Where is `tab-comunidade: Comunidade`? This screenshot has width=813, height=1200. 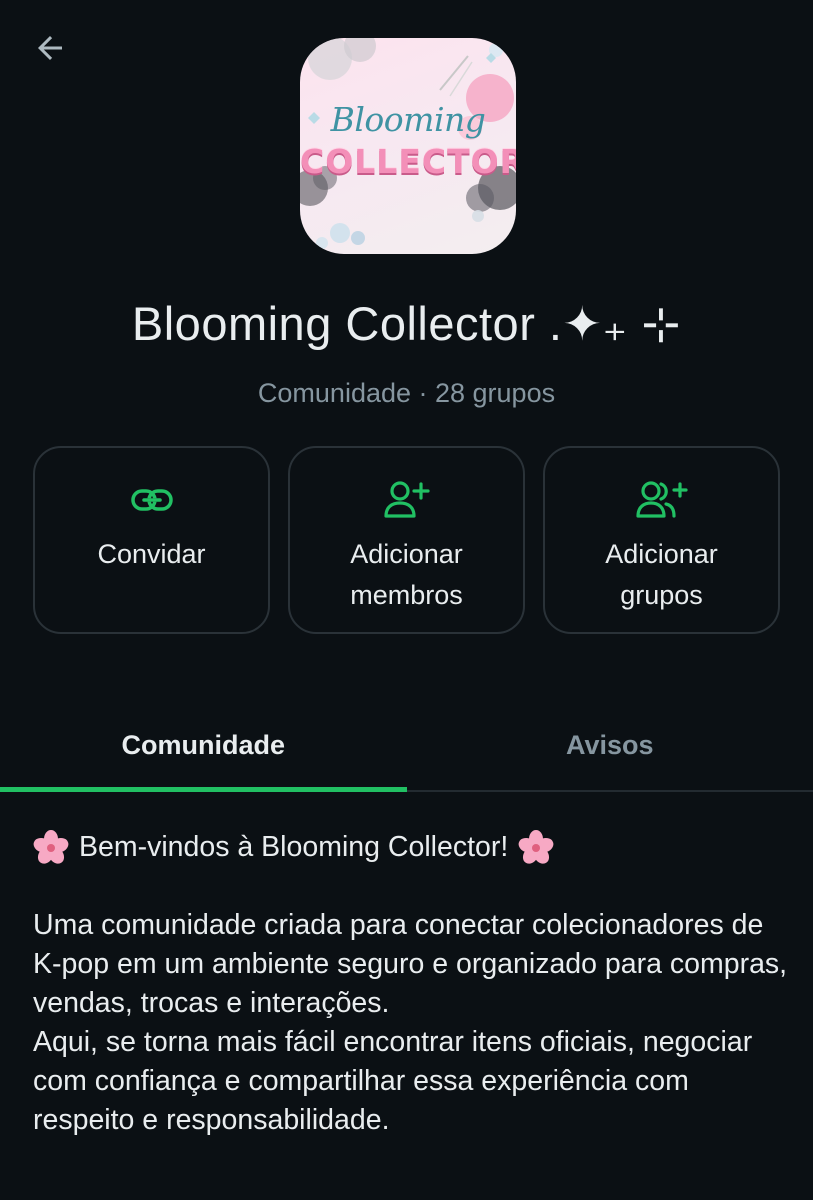 tab-comunidade: Comunidade is located at coordinates (203, 746).